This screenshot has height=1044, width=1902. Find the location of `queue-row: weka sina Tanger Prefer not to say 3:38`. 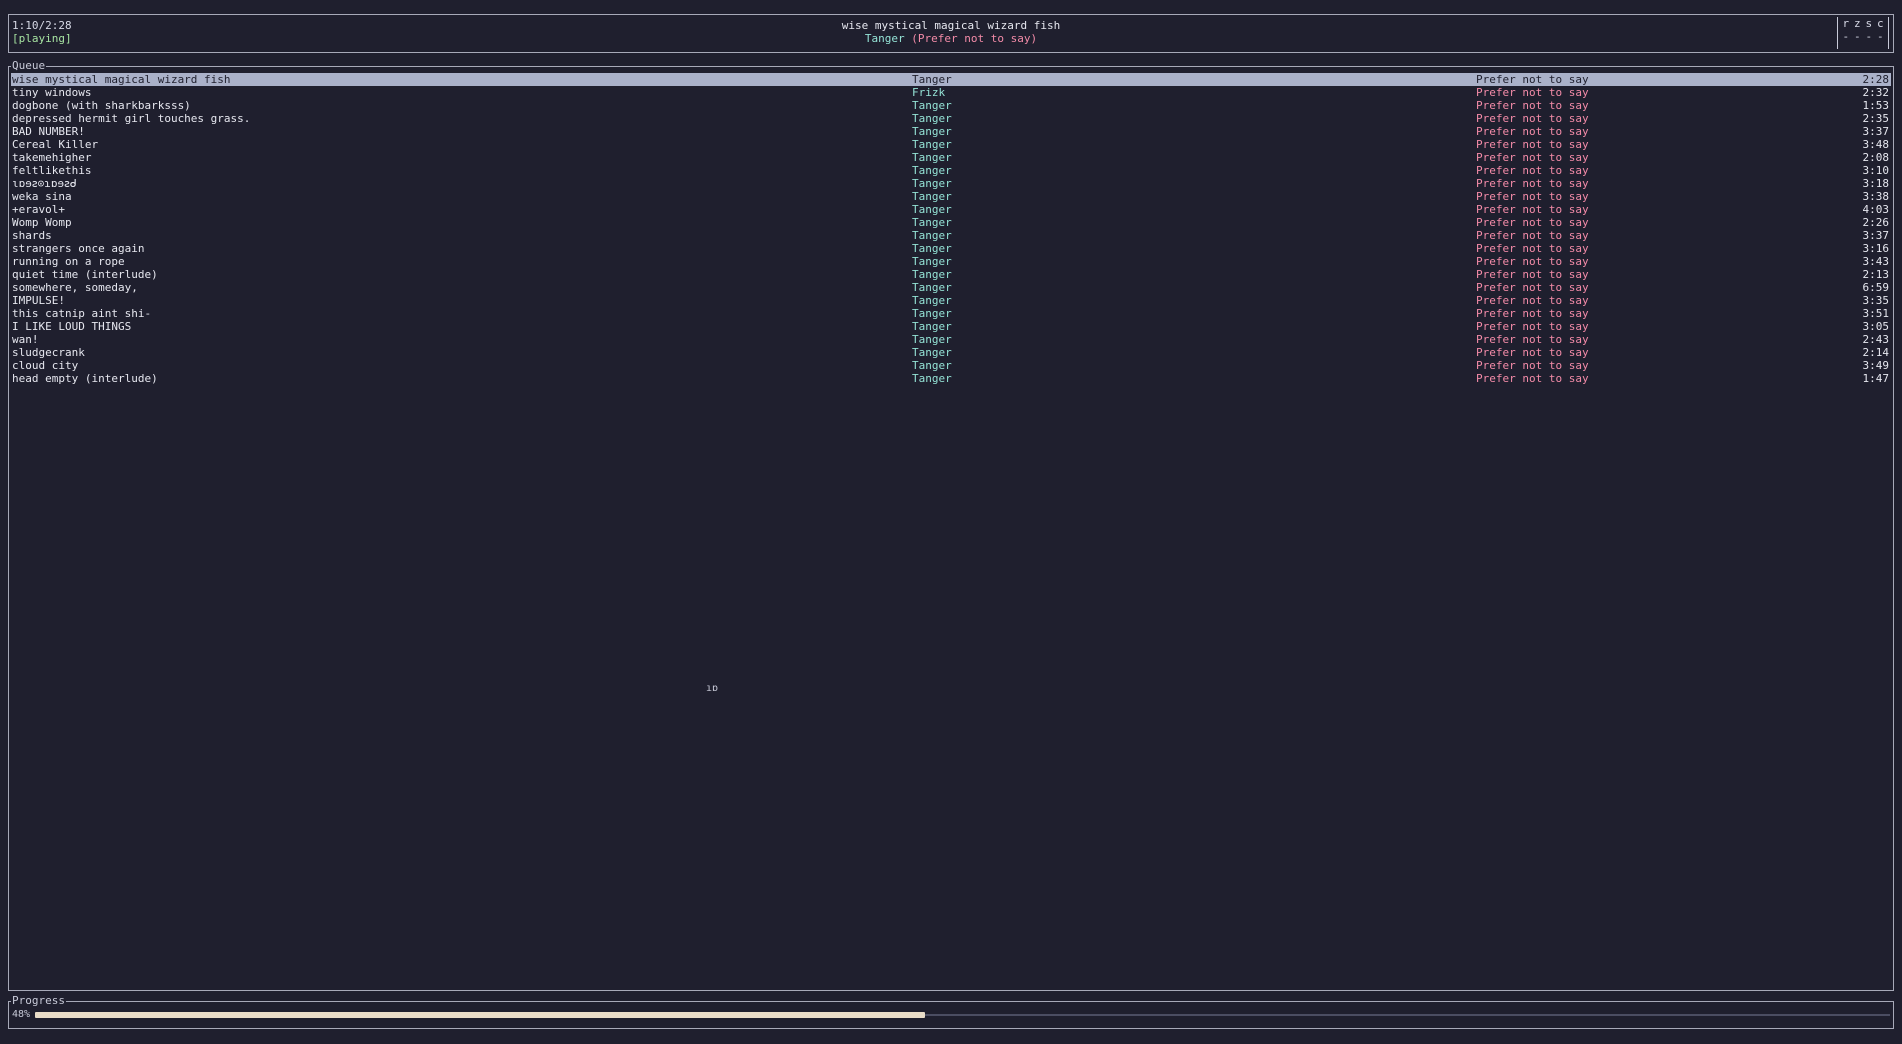

queue-row: weka sina Tanger Prefer not to say 3:38 is located at coordinates (951, 196).